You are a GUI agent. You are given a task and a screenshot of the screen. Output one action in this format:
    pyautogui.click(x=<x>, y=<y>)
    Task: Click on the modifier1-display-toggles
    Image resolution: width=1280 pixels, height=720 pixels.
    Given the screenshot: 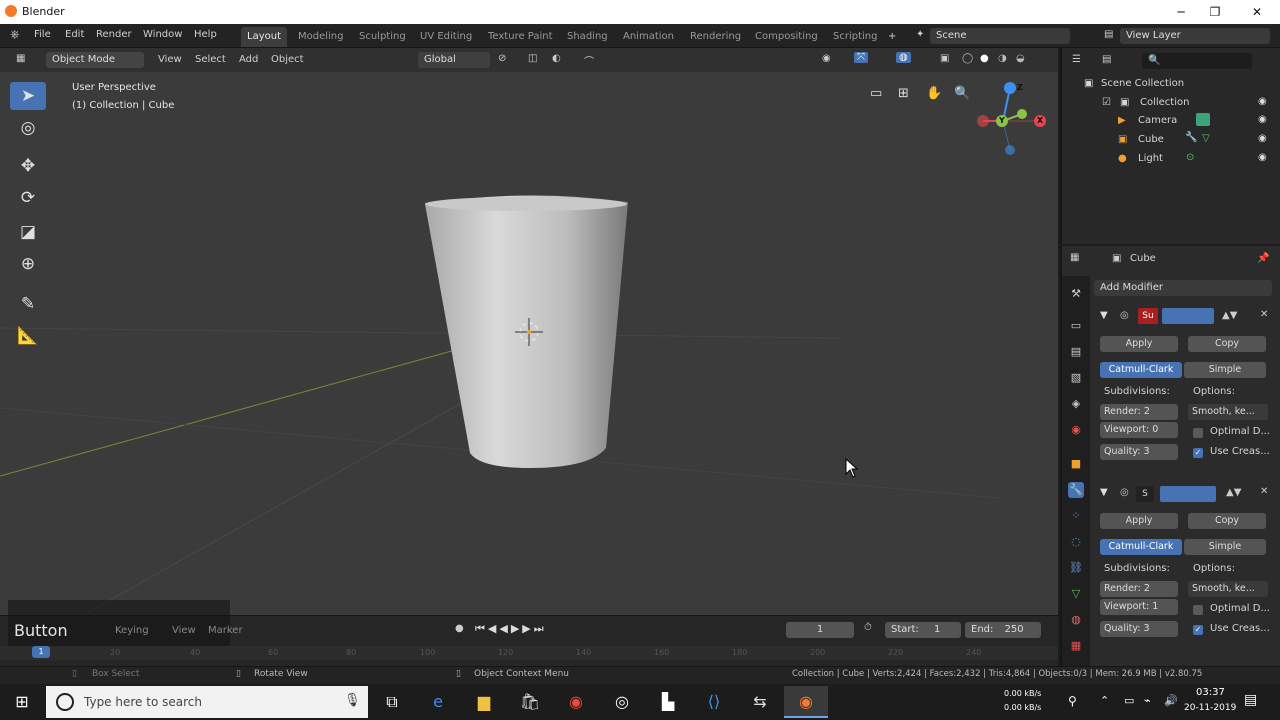 What is the action you would take?
    pyautogui.click(x=1188, y=316)
    